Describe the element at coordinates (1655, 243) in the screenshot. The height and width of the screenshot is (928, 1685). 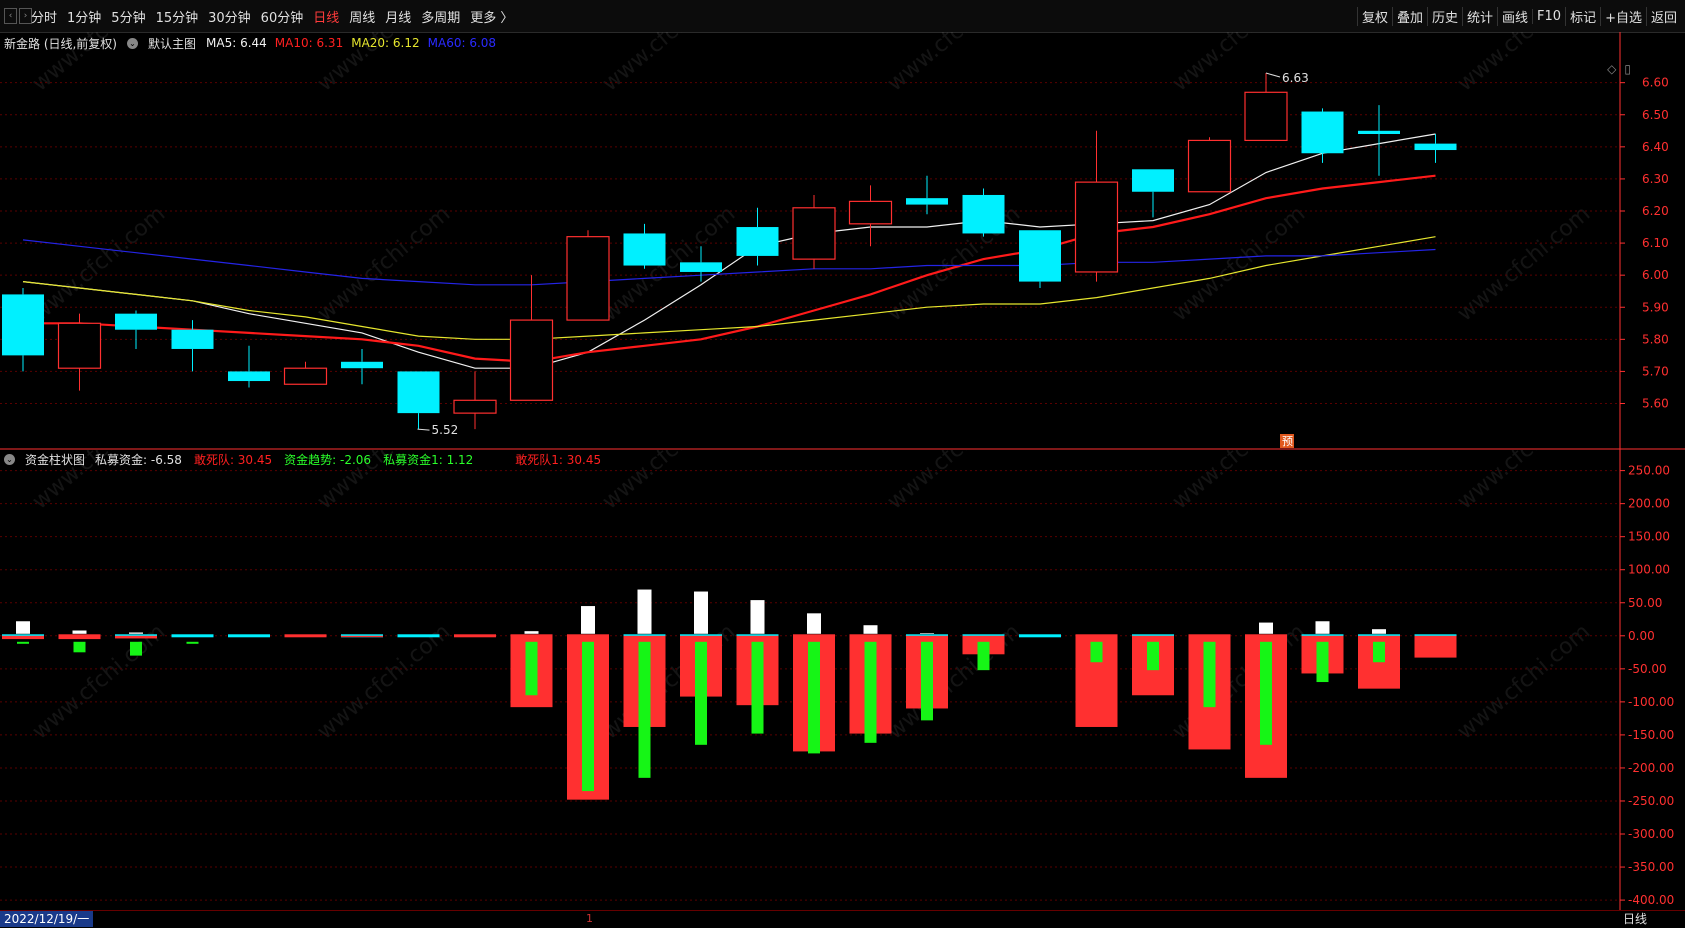
I see `y-tick-label: 6.10` at that location.